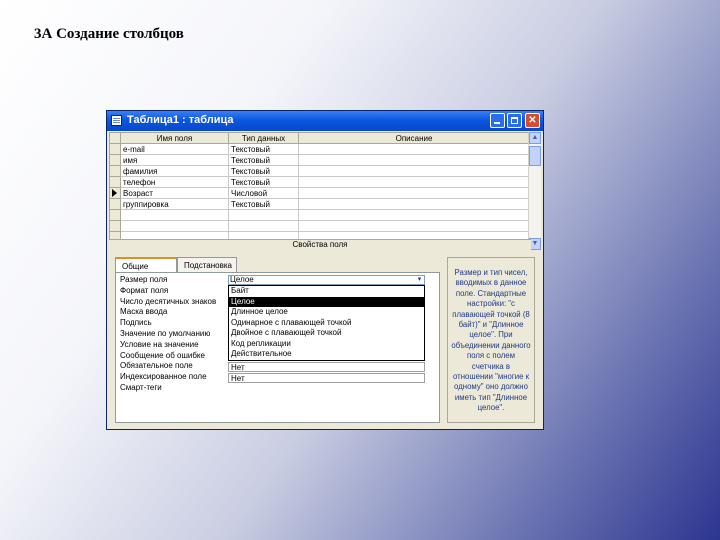 This screenshot has height=540, width=720. Describe the element at coordinates (263, 138) in the screenshot. I see `column-header-data-type: Тип данных` at that location.